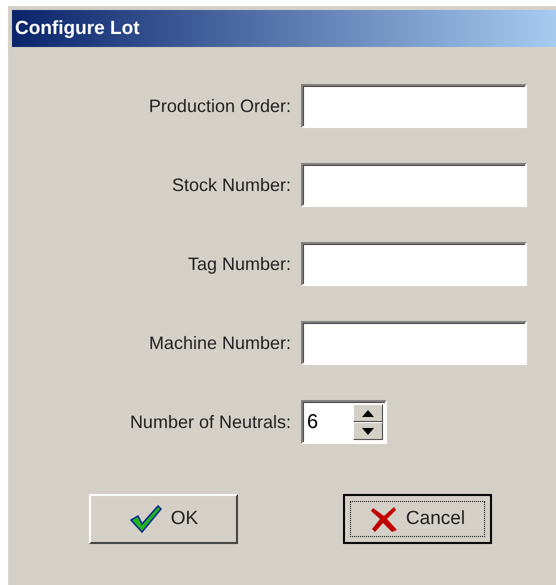  I want to click on spinner-label: Number of Neutrals:, so click(210, 422).